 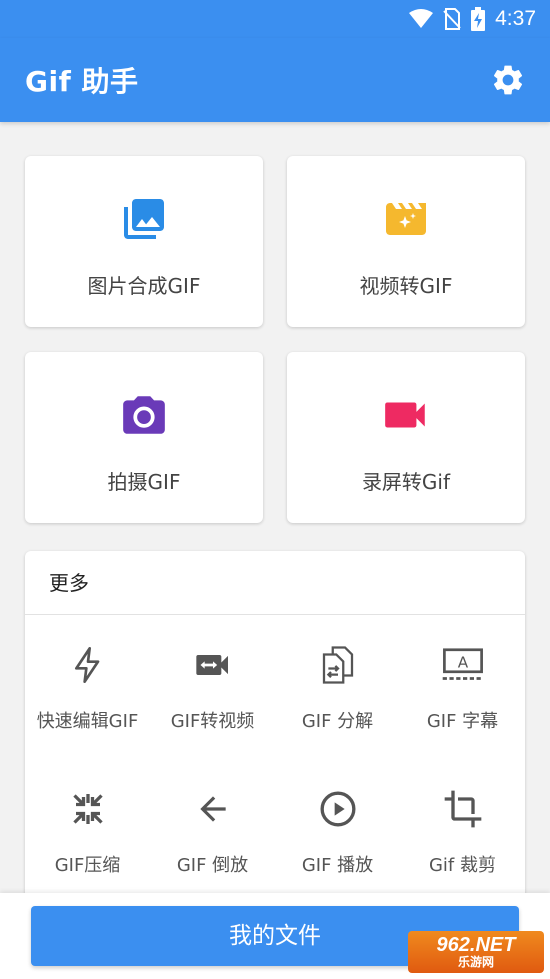 What do you see at coordinates (515, 18) in the screenshot?
I see `status-time: 4:37` at bounding box center [515, 18].